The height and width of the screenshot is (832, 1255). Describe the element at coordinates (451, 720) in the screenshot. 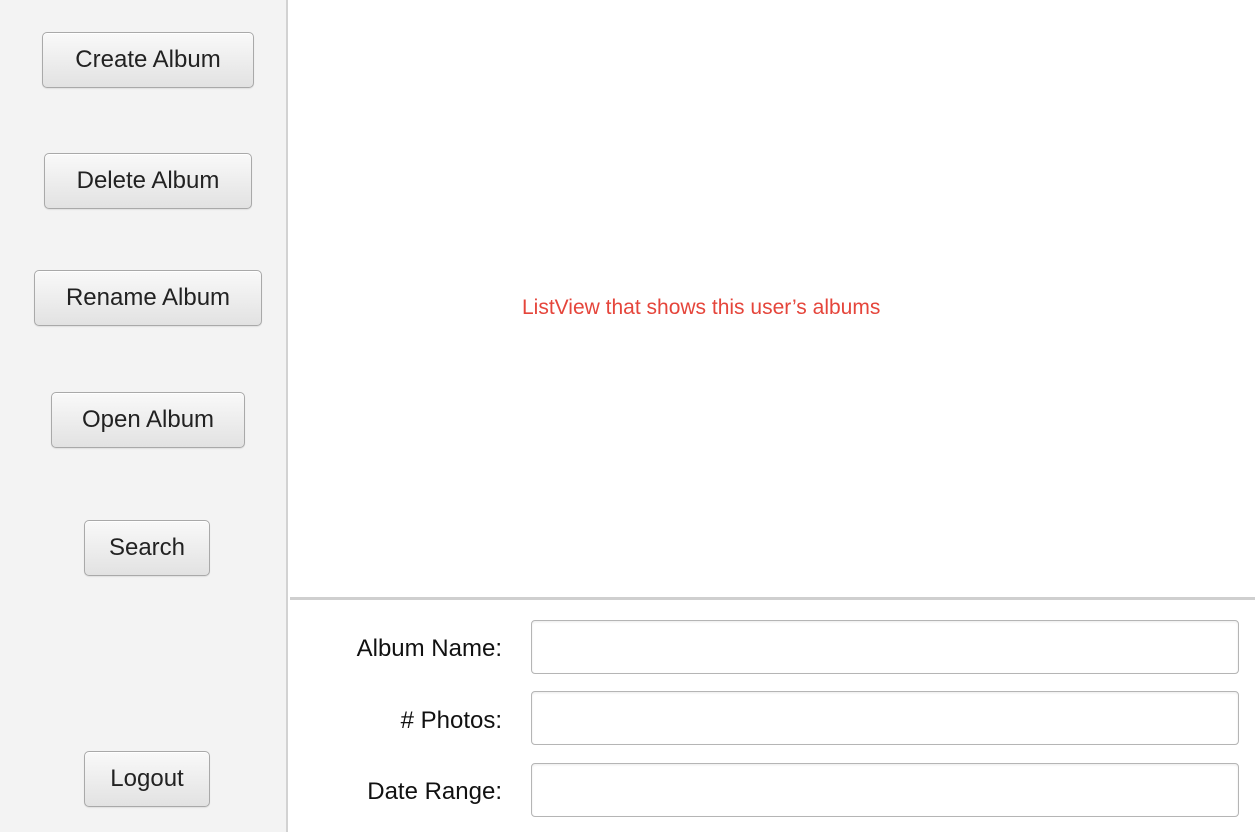

I see `photo-count-label: # Photos:` at that location.